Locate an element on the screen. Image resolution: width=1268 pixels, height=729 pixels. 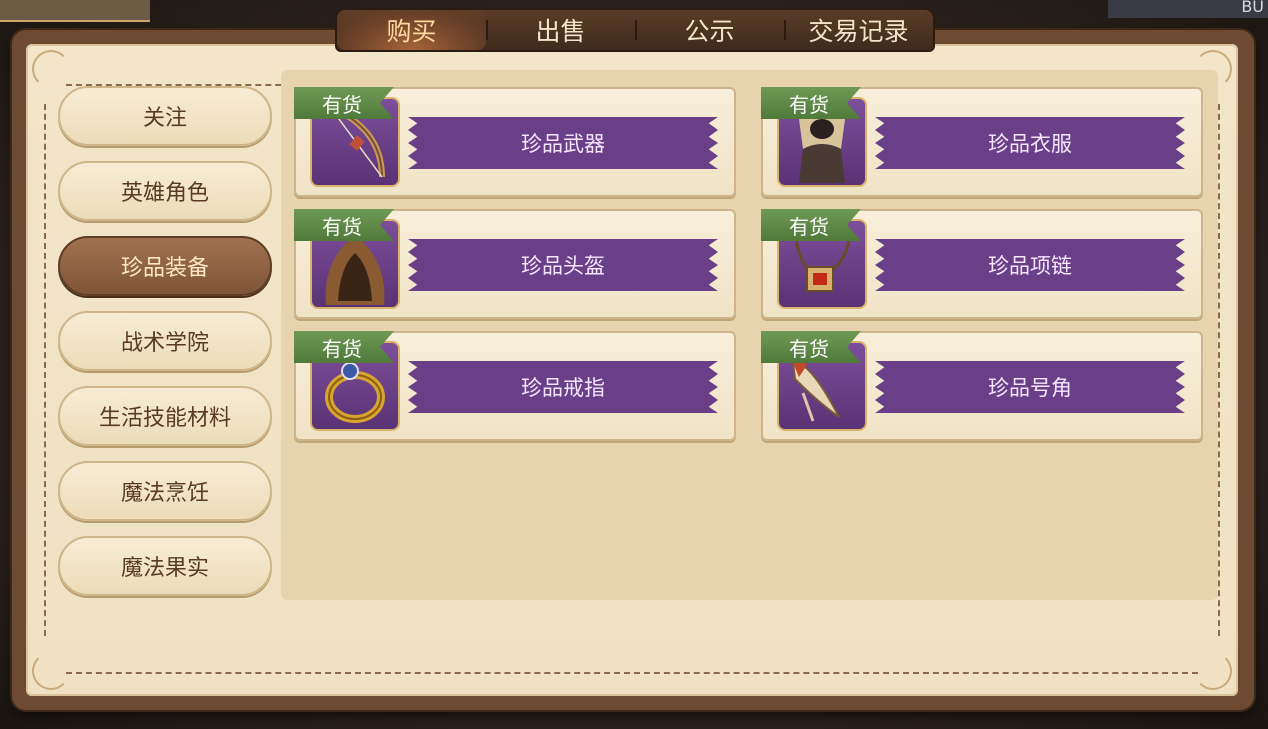
nav-item-magic-fruit: 魔法果实 is located at coordinates (165, 566).